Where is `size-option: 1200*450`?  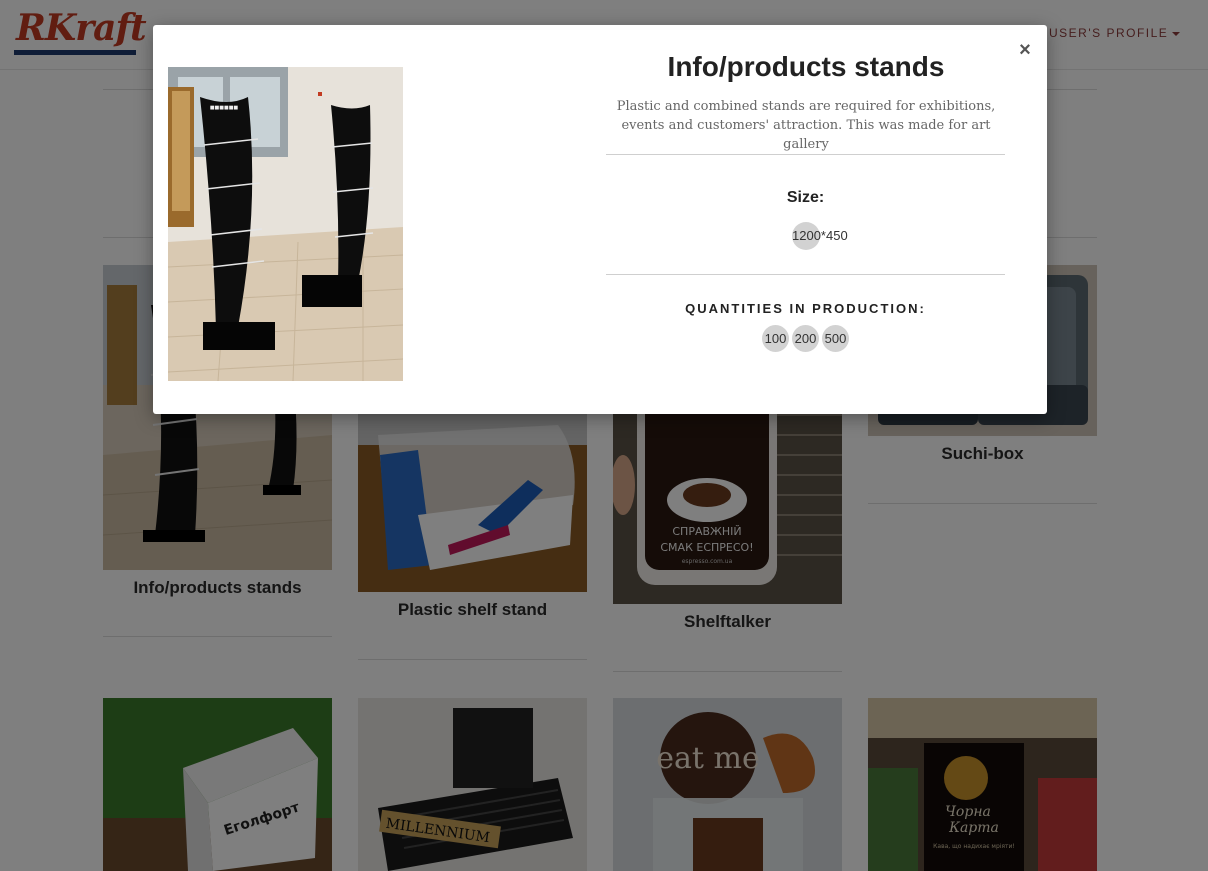
size-option: 1200*450 is located at coordinates (820, 236).